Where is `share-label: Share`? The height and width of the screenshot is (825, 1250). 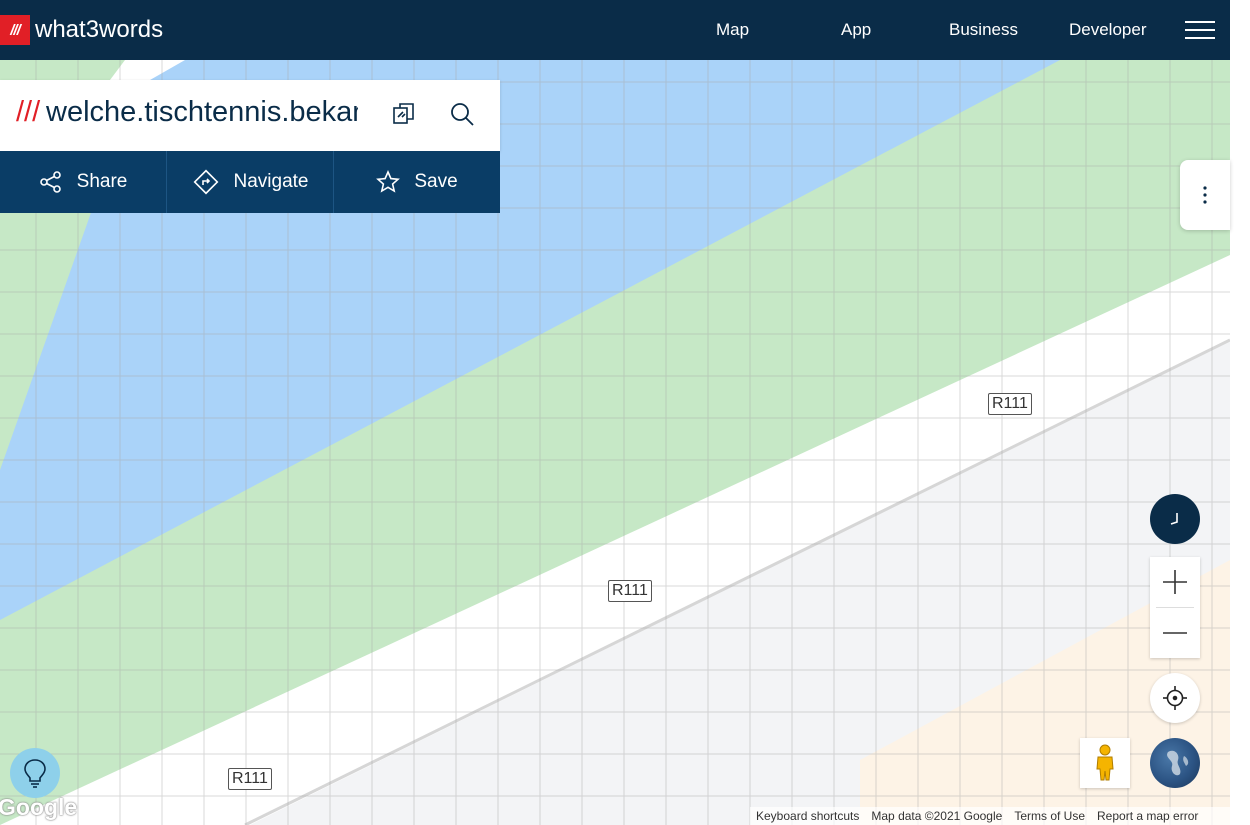 share-label: Share is located at coordinates (102, 181).